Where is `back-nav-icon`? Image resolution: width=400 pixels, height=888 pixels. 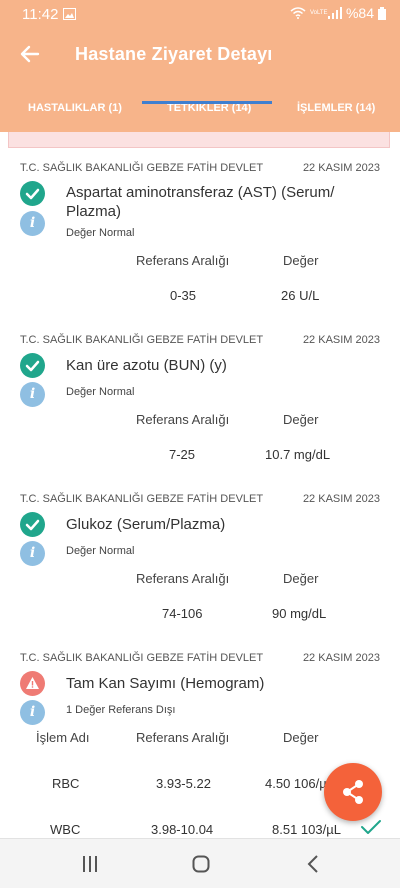 back-nav-icon is located at coordinates (313, 864).